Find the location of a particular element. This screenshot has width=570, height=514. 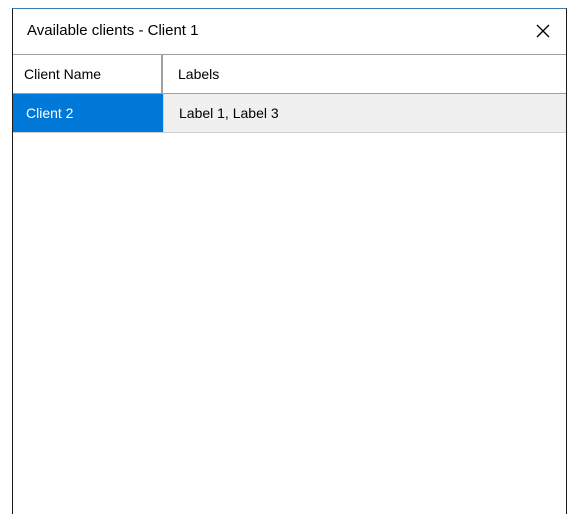

cell-labels: Label 1, Label 3 is located at coordinates (364, 113).